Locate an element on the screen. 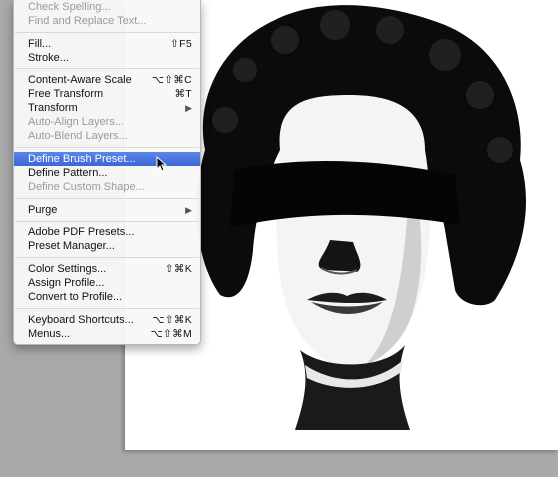  menu-item-color-settings: Color Settings... ⇧⌘K is located at coordinates (107, 269).